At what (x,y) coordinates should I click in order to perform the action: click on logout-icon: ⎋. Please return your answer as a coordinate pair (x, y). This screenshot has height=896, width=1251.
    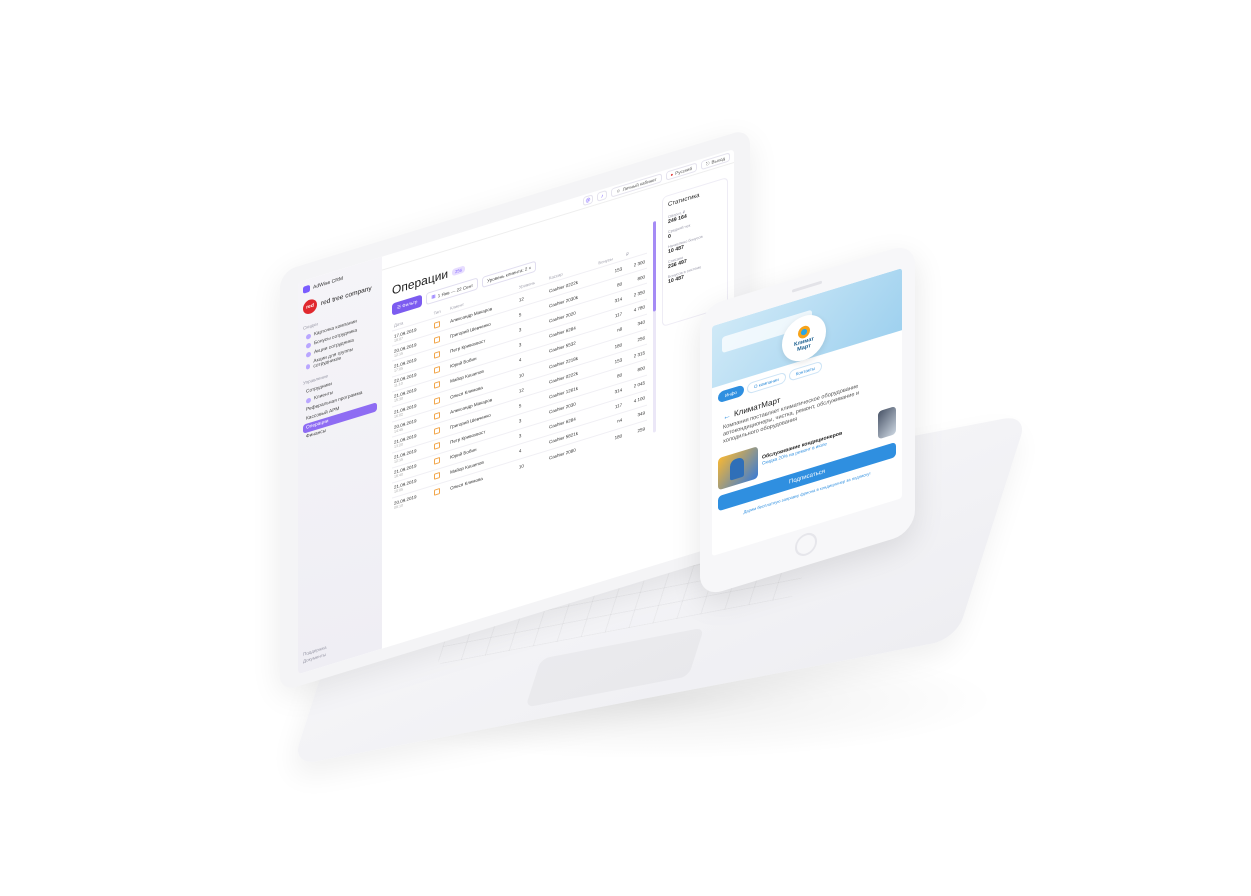
    Looking at the image, I should click on (707, 163).